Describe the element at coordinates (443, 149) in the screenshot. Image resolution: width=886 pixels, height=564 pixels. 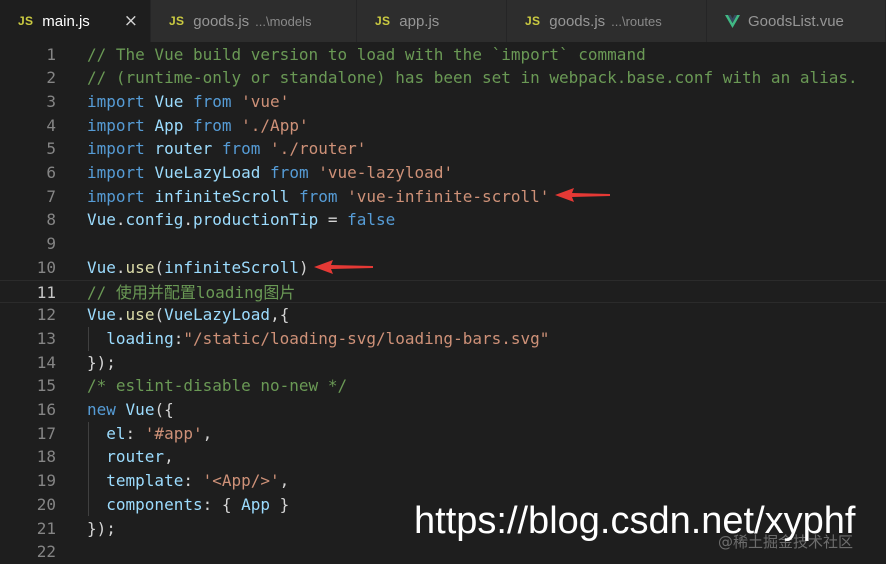
I see `code-line: 5 import router from './router'` at that location.